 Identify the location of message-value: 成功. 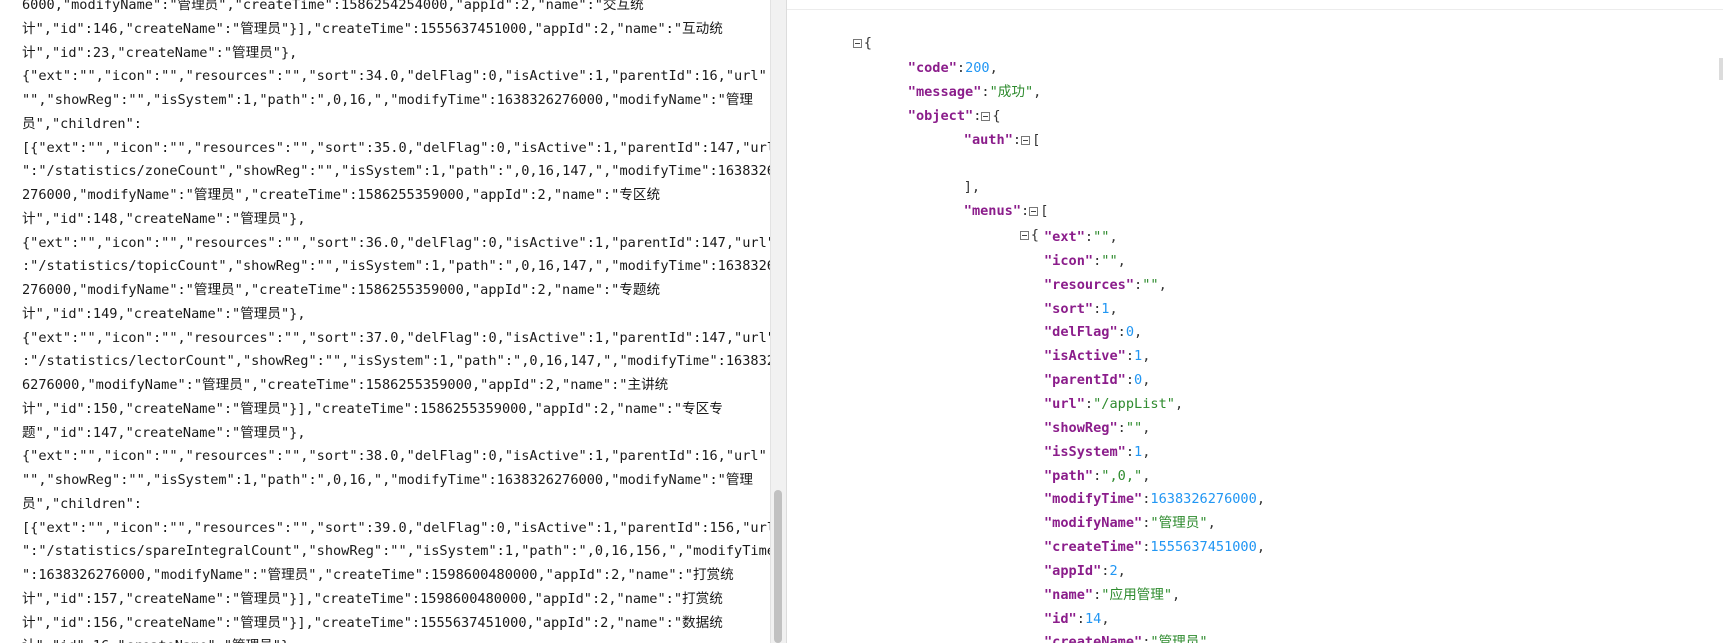
(1011, 92).